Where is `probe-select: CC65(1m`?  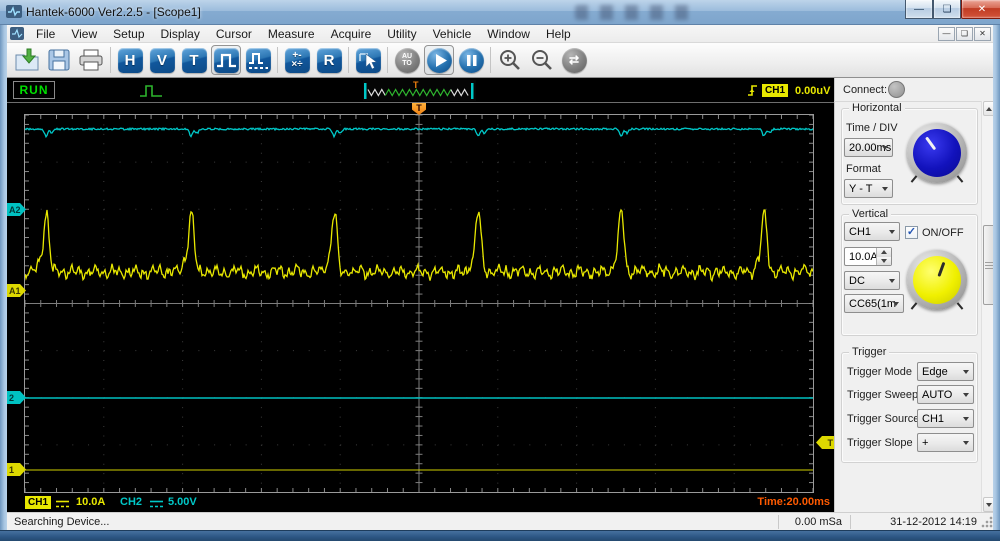 probe-select: CC65(1m is located at coordinates (874, 303).